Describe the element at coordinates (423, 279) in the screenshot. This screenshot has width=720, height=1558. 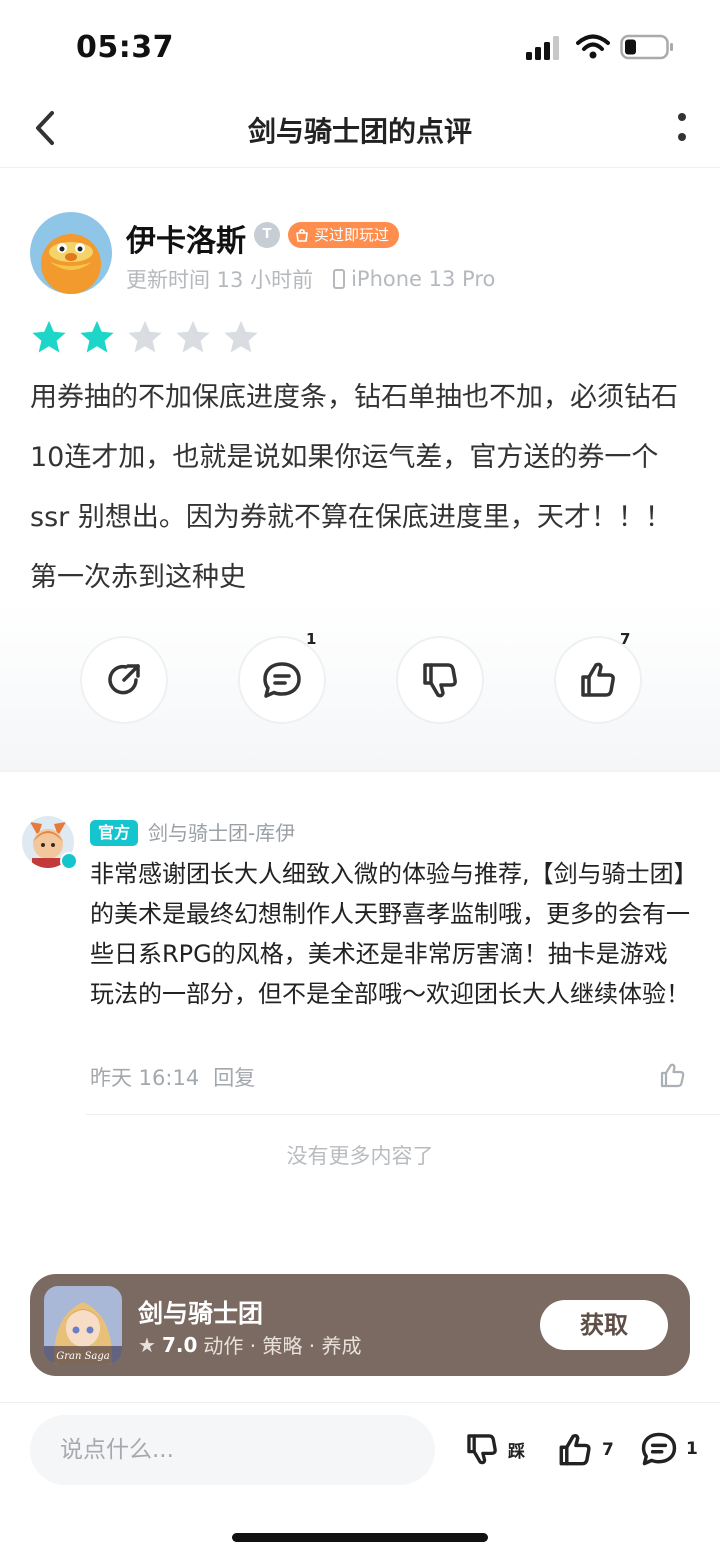
I see `device-label: iPhone 13 Pro` at that location.